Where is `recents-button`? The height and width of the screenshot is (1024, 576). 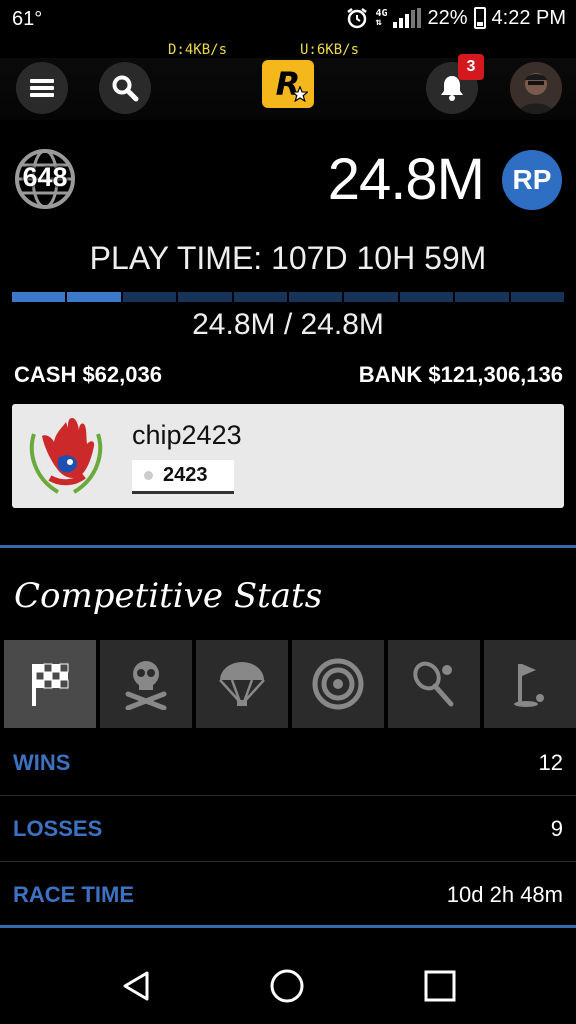
recents-button is located at coordinates (440, 986).